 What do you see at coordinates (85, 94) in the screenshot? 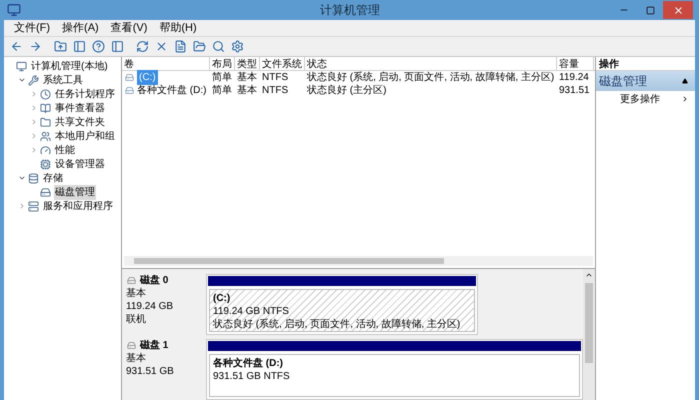
I see `tree-item: 任务计划程序` at bounding box center [85, 94].